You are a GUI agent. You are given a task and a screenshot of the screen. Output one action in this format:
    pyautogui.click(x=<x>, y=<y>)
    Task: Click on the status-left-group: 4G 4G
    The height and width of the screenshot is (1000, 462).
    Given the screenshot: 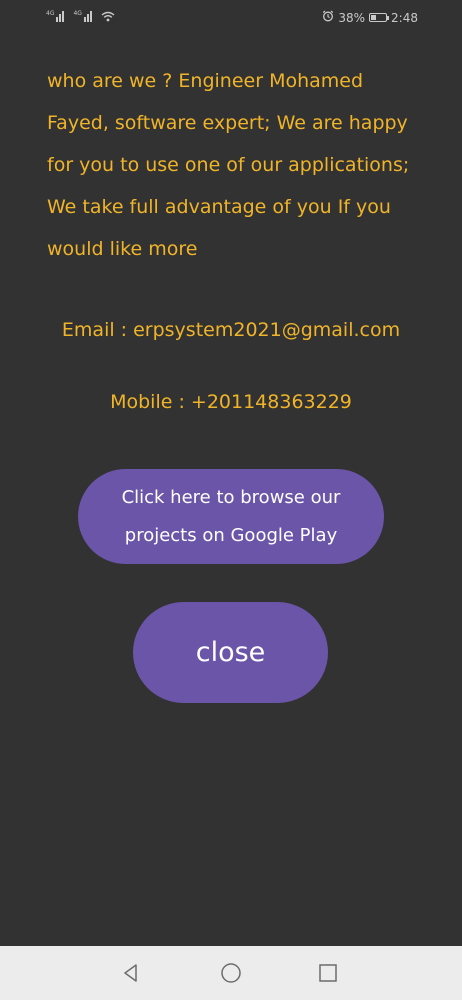 What is the action you would take?
    pyautogui.click(x=80, y=16)
    